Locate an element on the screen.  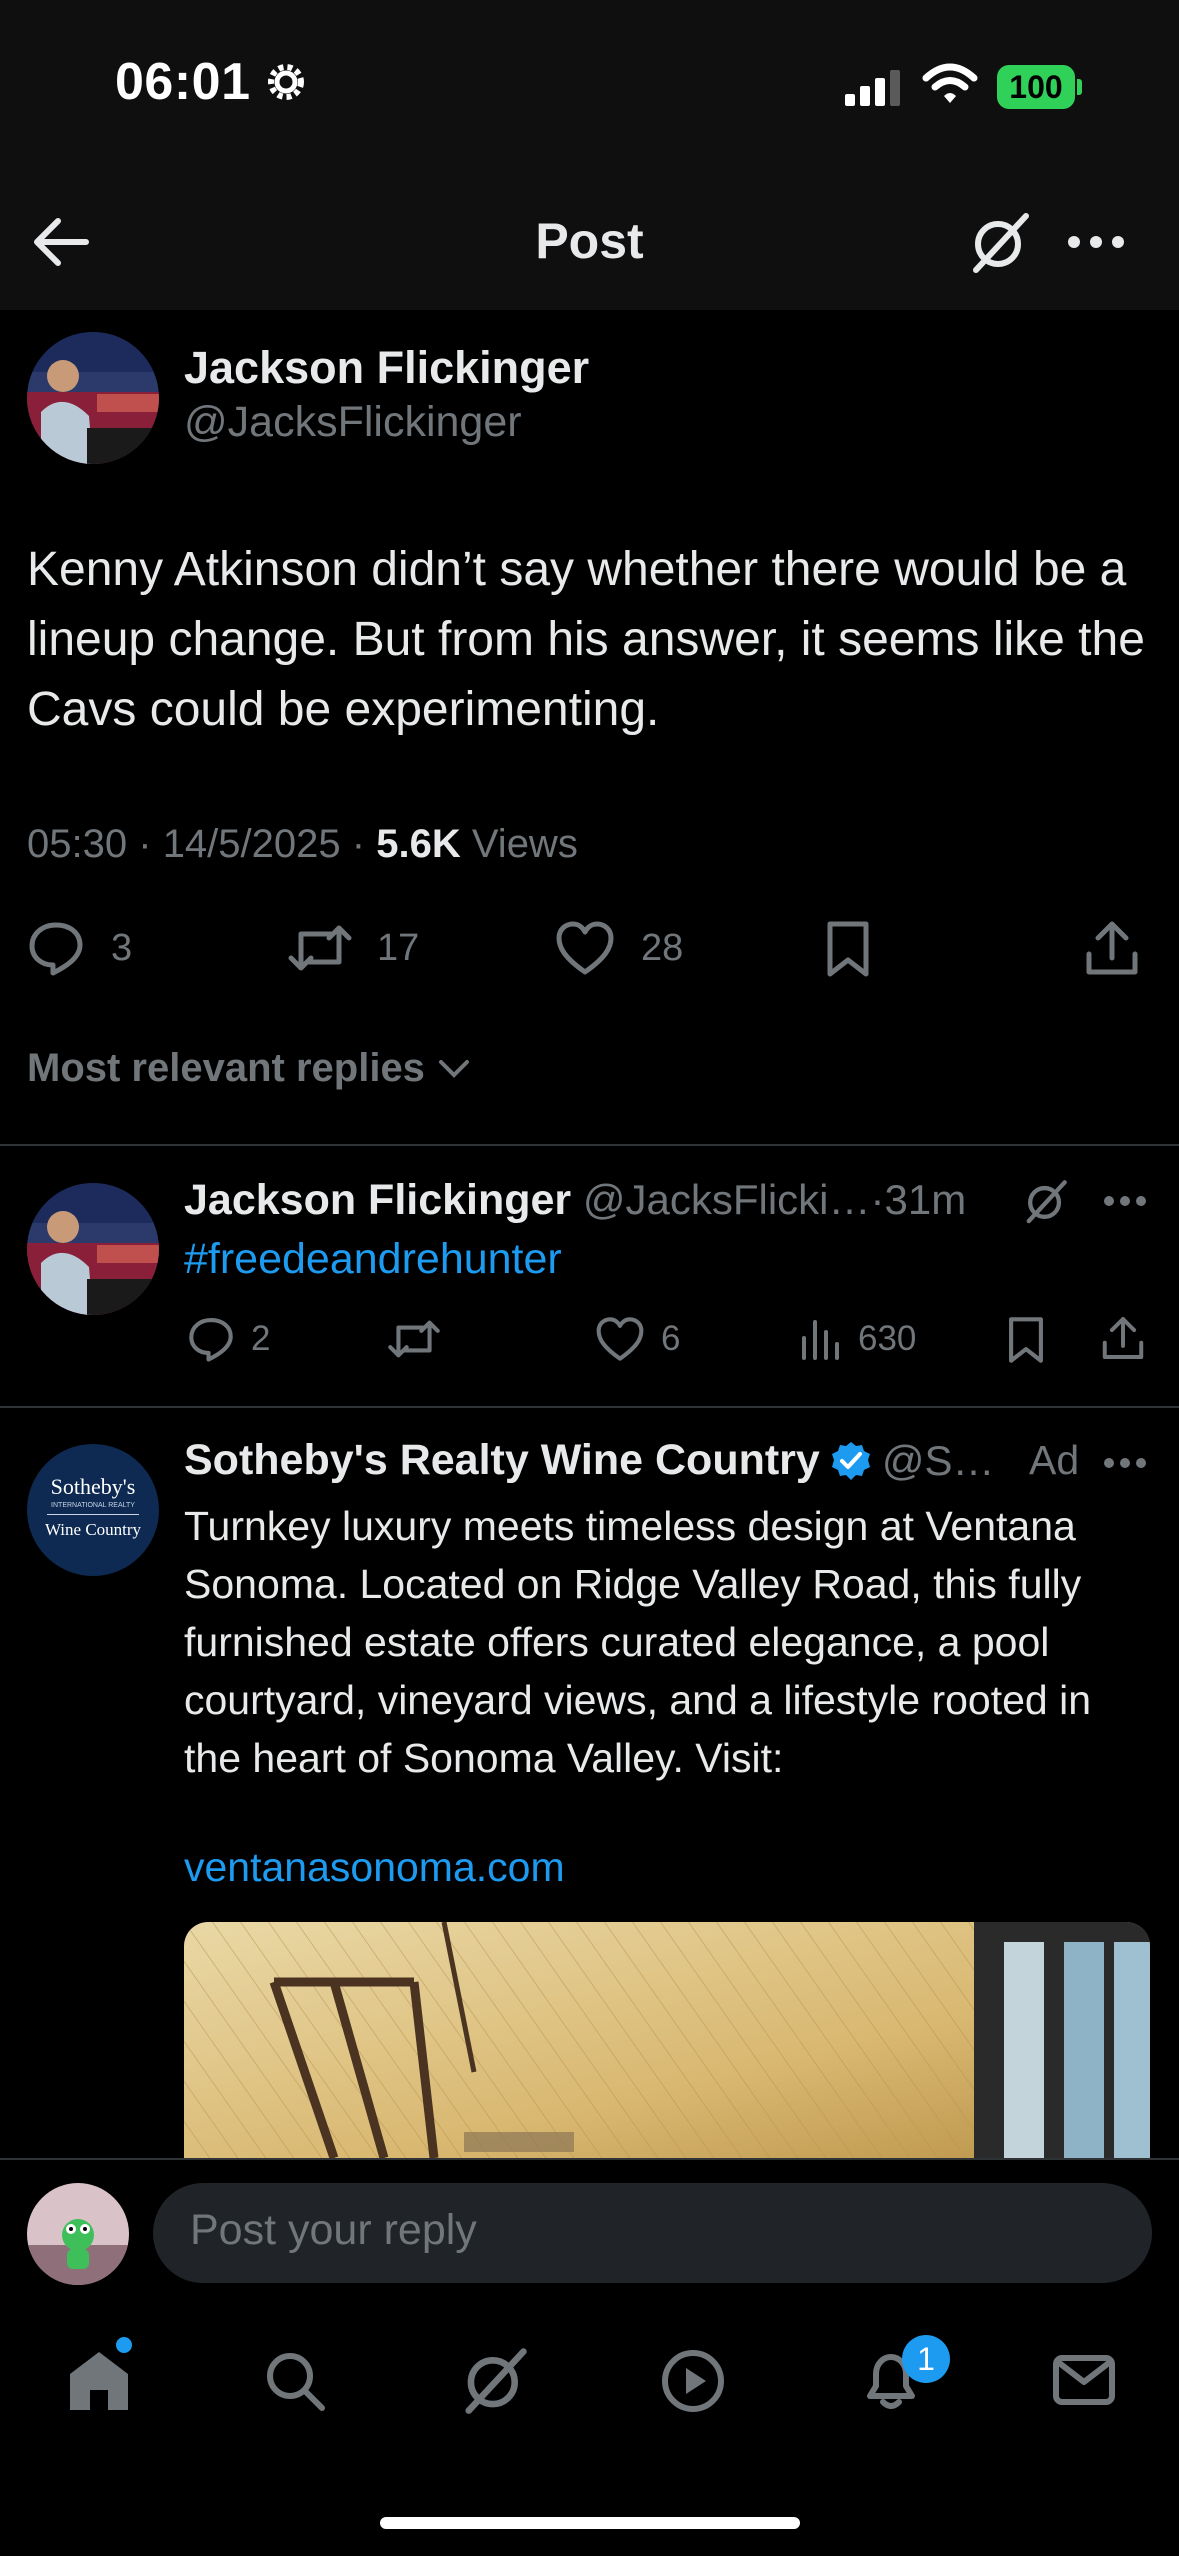
author-handle: @JacksFlickinger is located at coordinates (353, 422).